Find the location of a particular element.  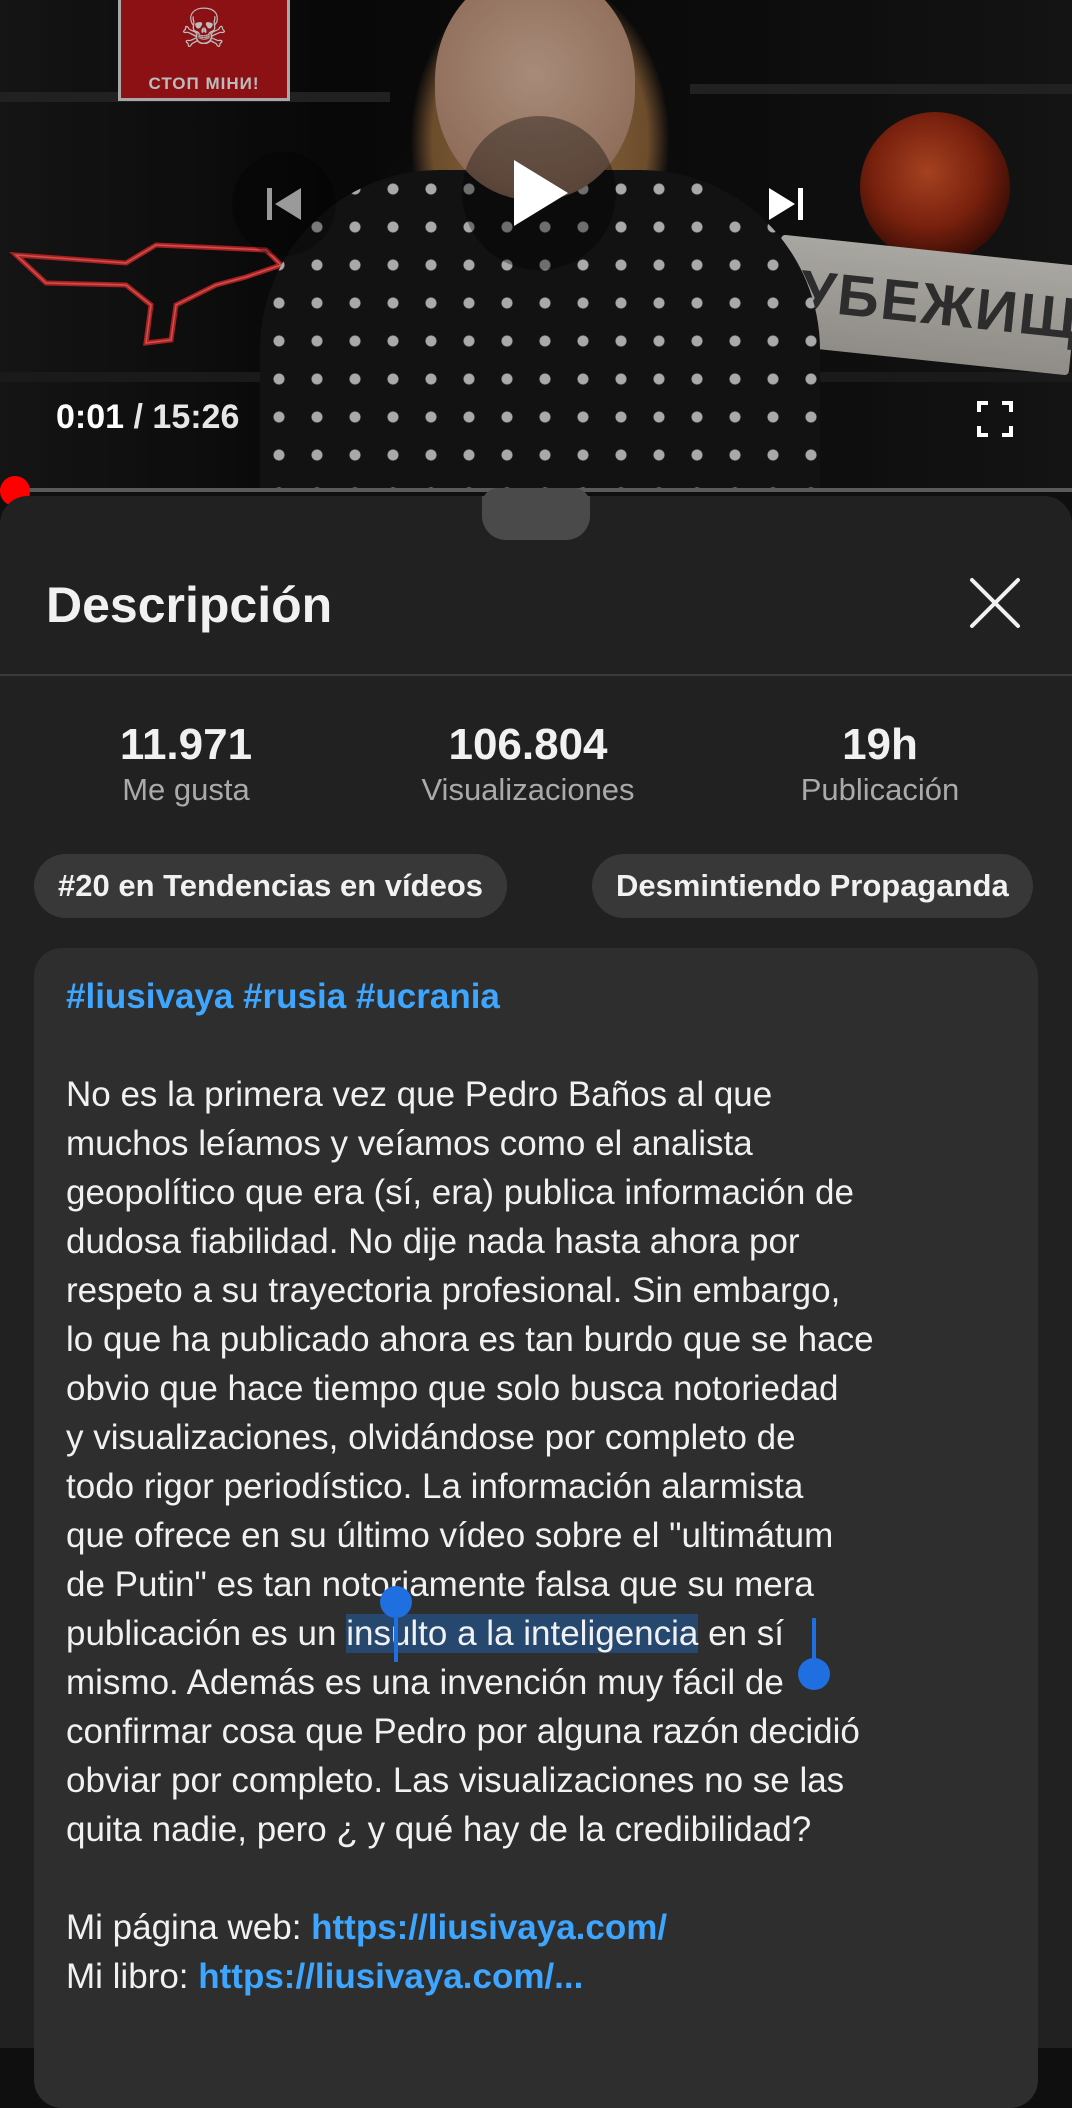

chip-playlist: Desmintiendo Propaganda is located at coordinates (812, 886).